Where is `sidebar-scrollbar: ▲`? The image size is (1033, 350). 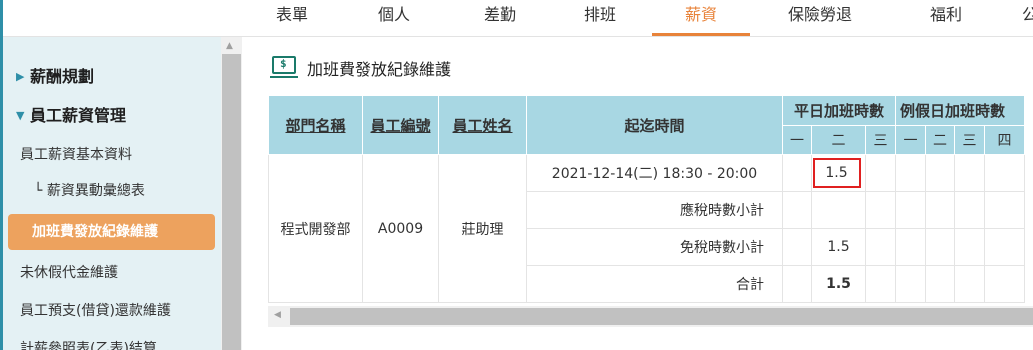 sidebar-scrollbar: ▲ is located at coordinates (231, 193).